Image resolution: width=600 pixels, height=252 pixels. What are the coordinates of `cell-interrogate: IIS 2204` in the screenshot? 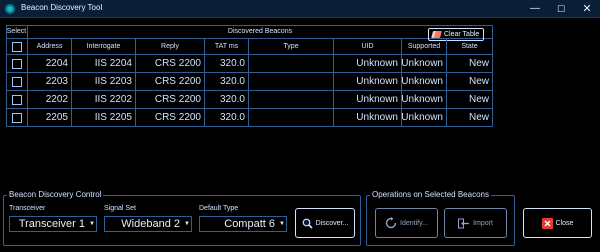 It's located at (104, 64).